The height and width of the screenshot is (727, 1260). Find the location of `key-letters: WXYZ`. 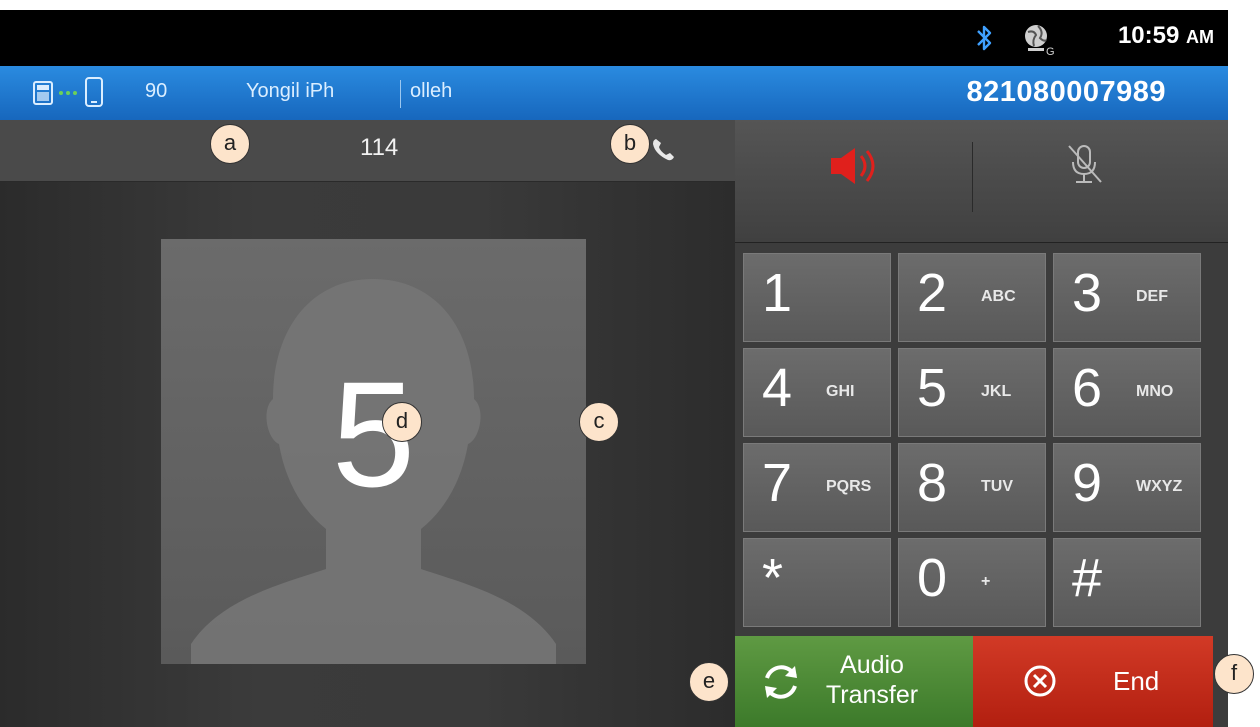

key-letters: WXYZ is located at coordinates (1159, 486).